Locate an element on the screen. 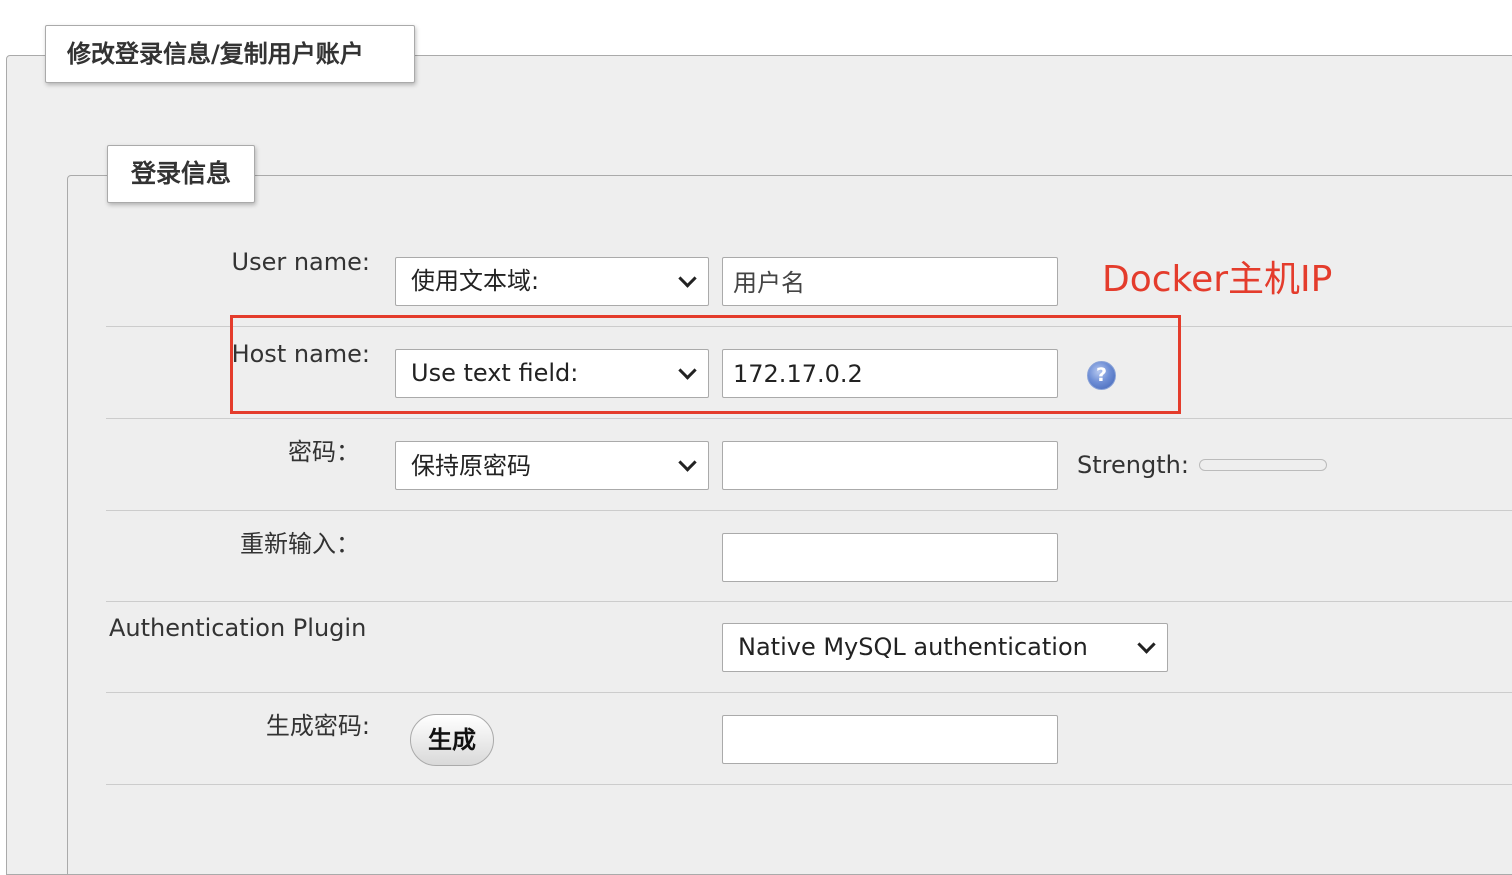  strength-label: Strength: is located at coordinates (1133, 465).